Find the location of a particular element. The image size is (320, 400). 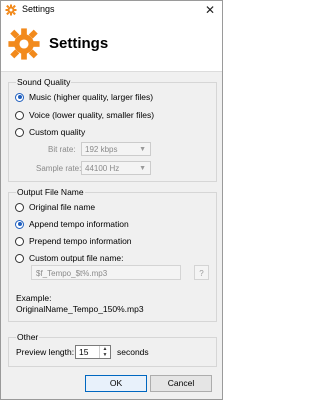

ok-button: OK is located at coordinates (116, 383).